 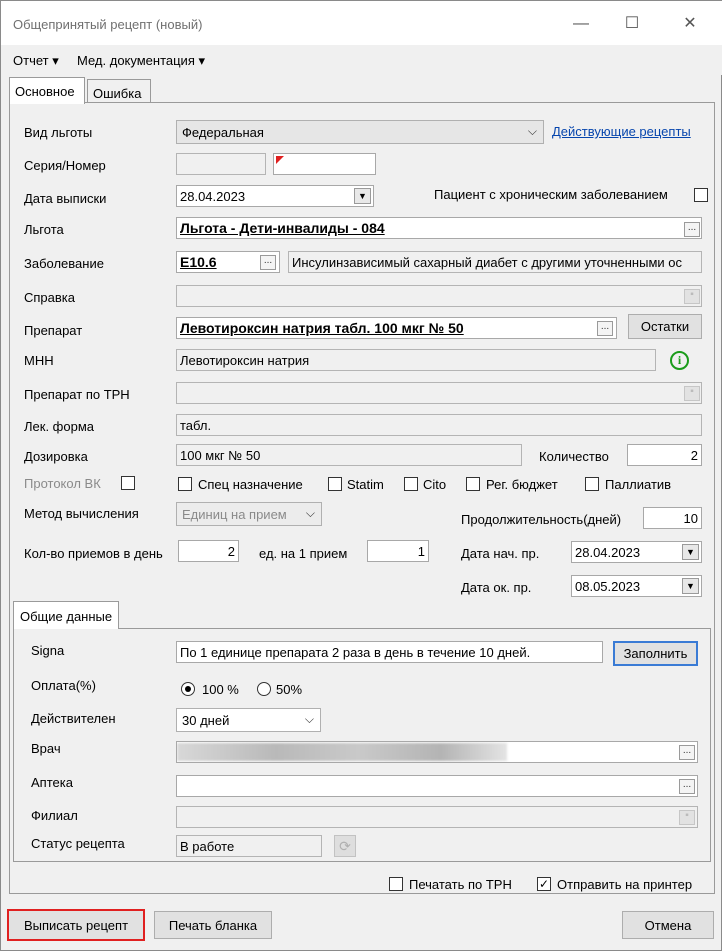 What do you see at coordinates (638, 484) in the screenshot?
I see `palliative-label: Паллиатив` at bounding box center [638, 484].